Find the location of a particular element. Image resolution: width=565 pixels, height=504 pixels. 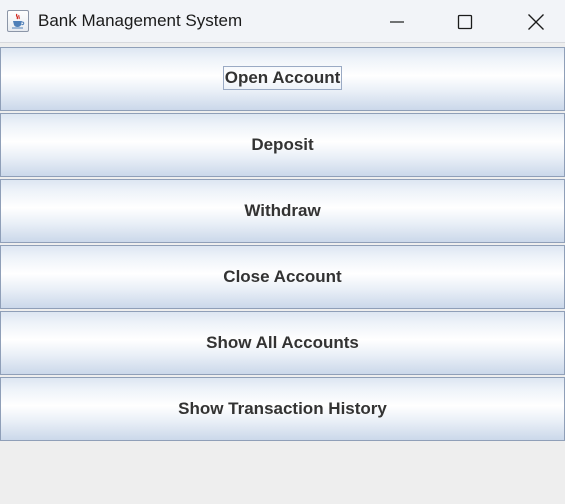

withdraw-button: Withdraw is located at coordinates (282, 211).